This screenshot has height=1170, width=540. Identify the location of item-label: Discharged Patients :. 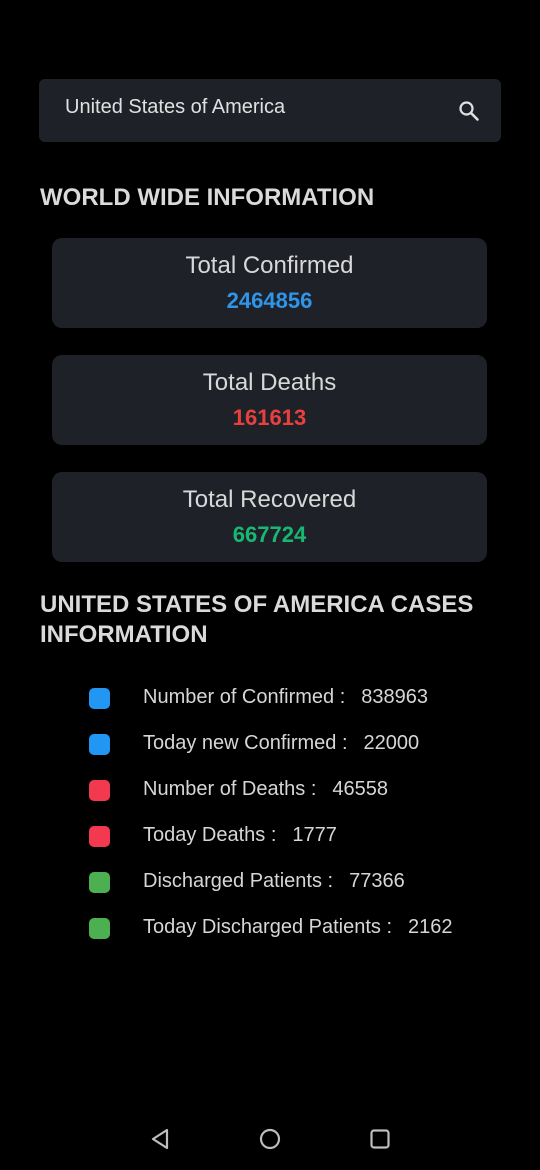
(238, 881).